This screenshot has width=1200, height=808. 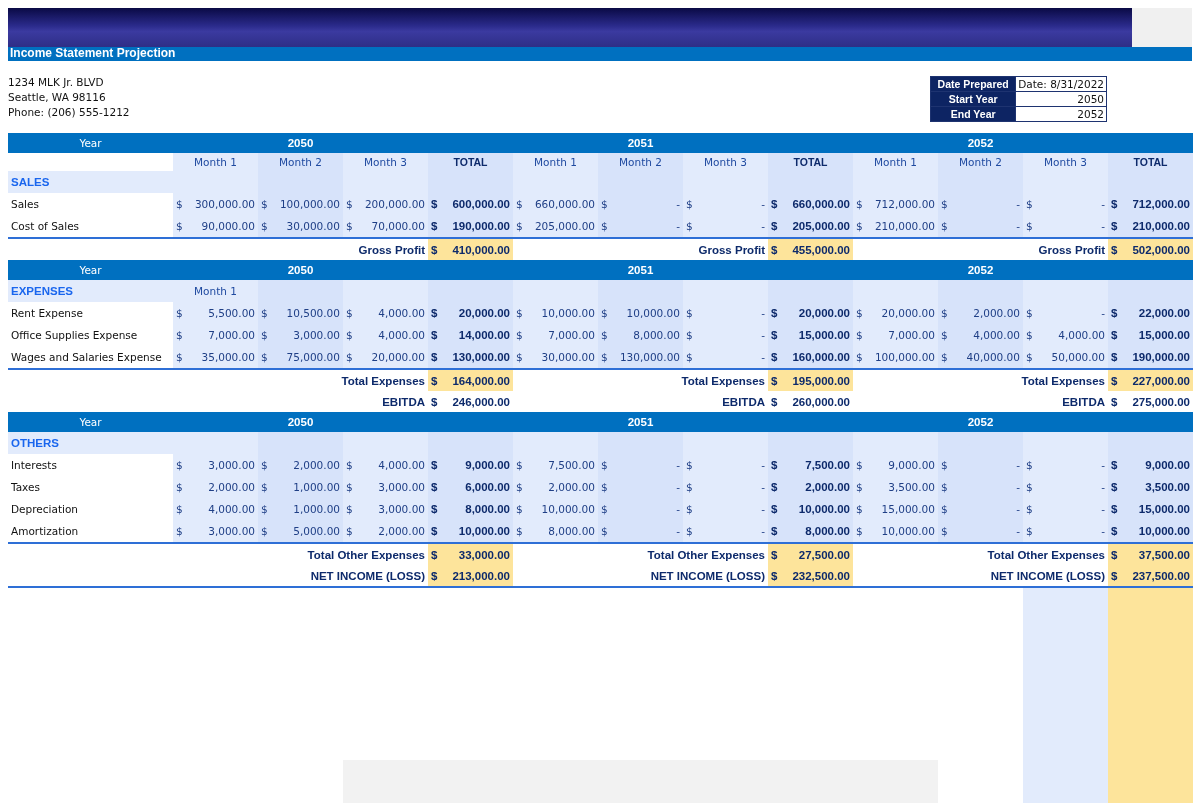 I want to click on amount-text: 50,000.00, so click(x=1078, y=357).